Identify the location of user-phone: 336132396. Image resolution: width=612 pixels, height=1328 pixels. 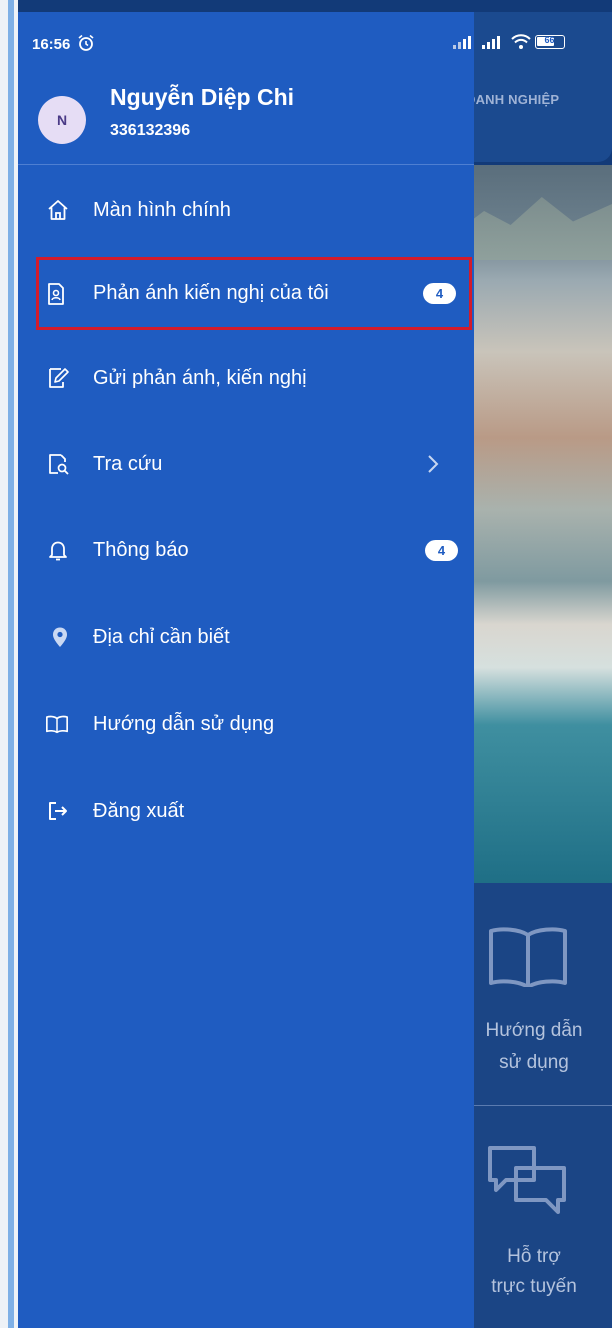
(150, 130).